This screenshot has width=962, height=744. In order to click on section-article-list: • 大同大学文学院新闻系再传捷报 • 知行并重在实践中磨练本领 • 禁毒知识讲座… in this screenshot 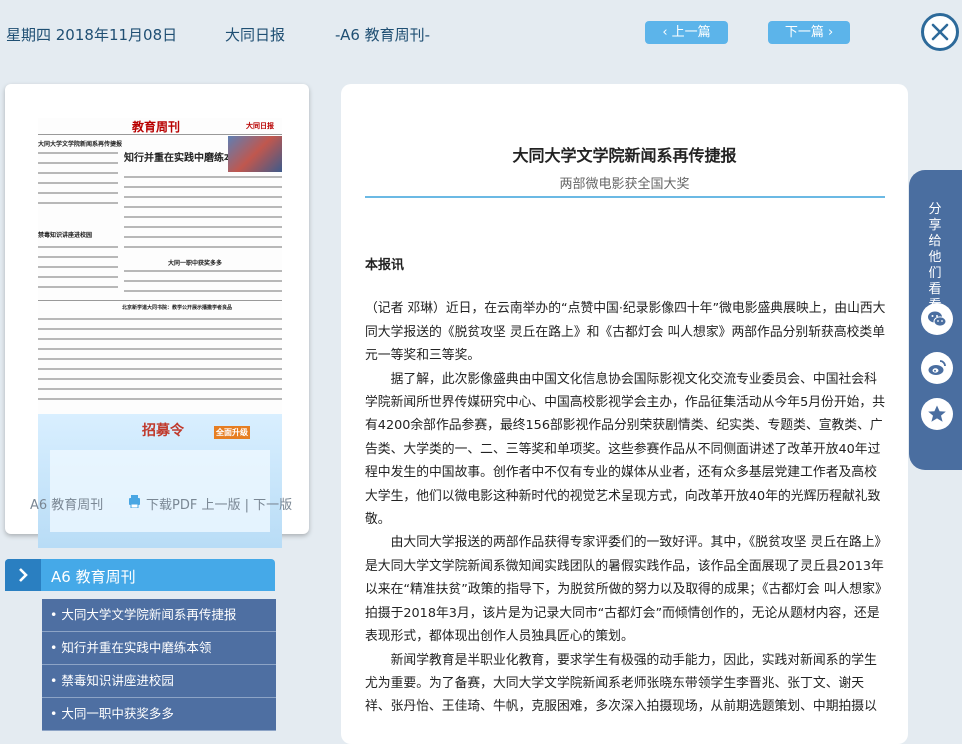, I will do `click(159, 665)`.